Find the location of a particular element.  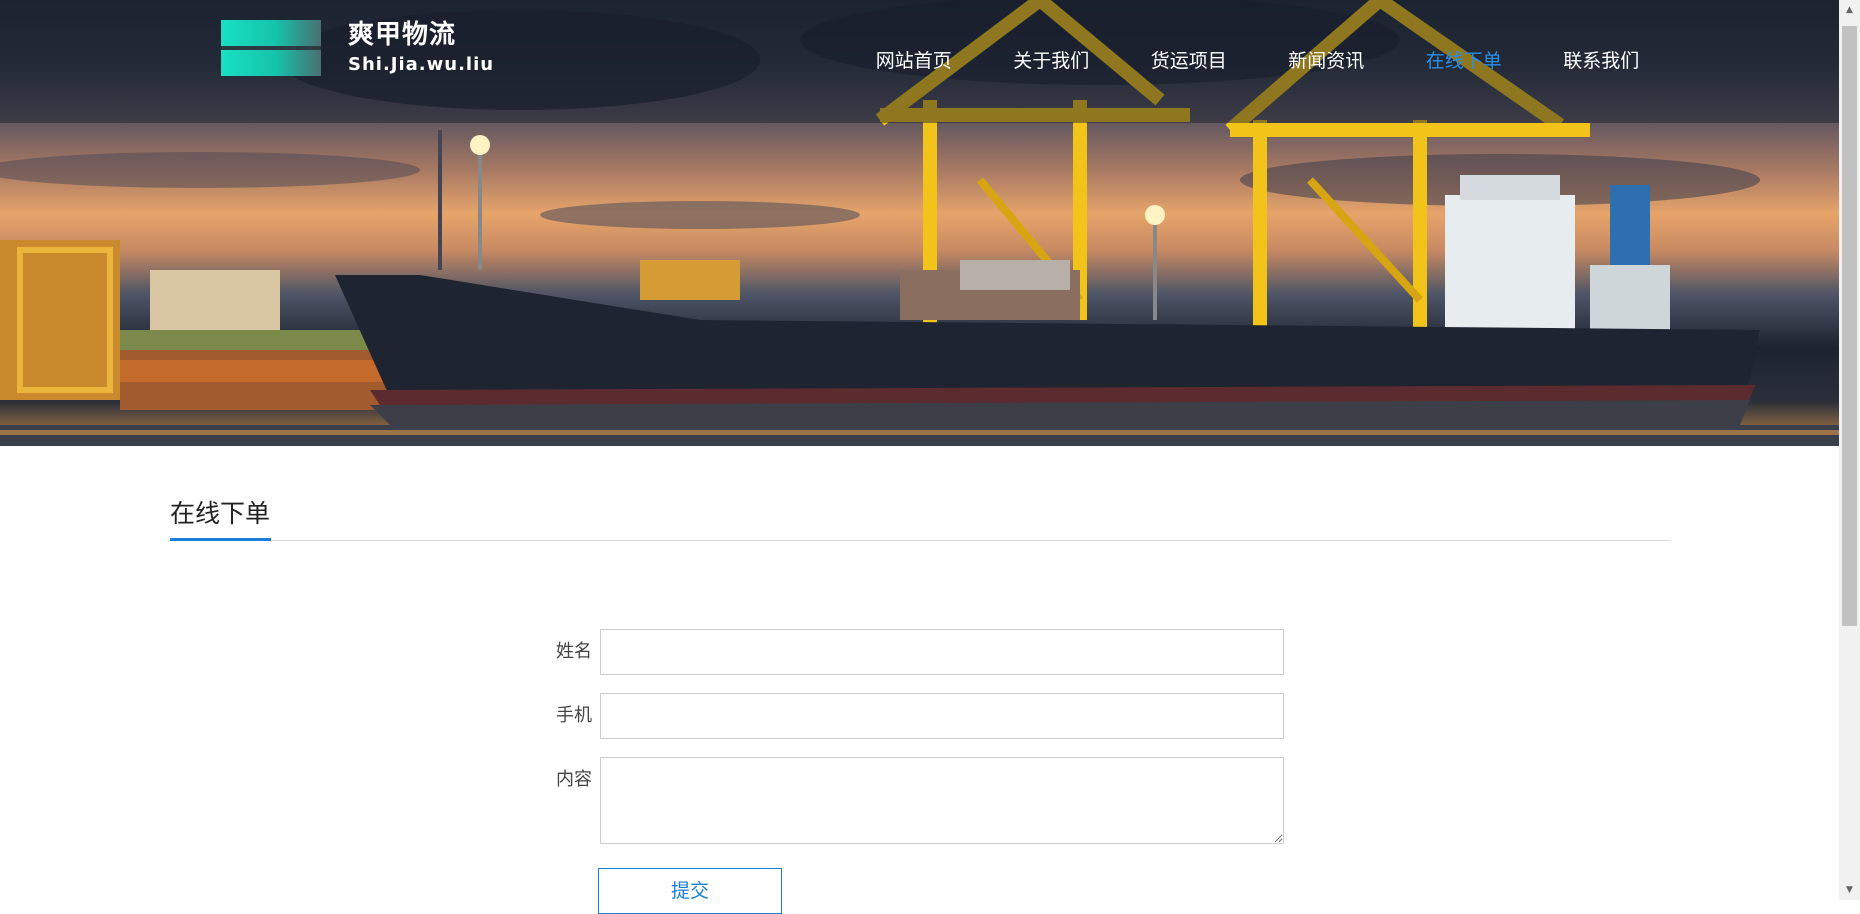

logo-icon is located at coordinates (271, 48).